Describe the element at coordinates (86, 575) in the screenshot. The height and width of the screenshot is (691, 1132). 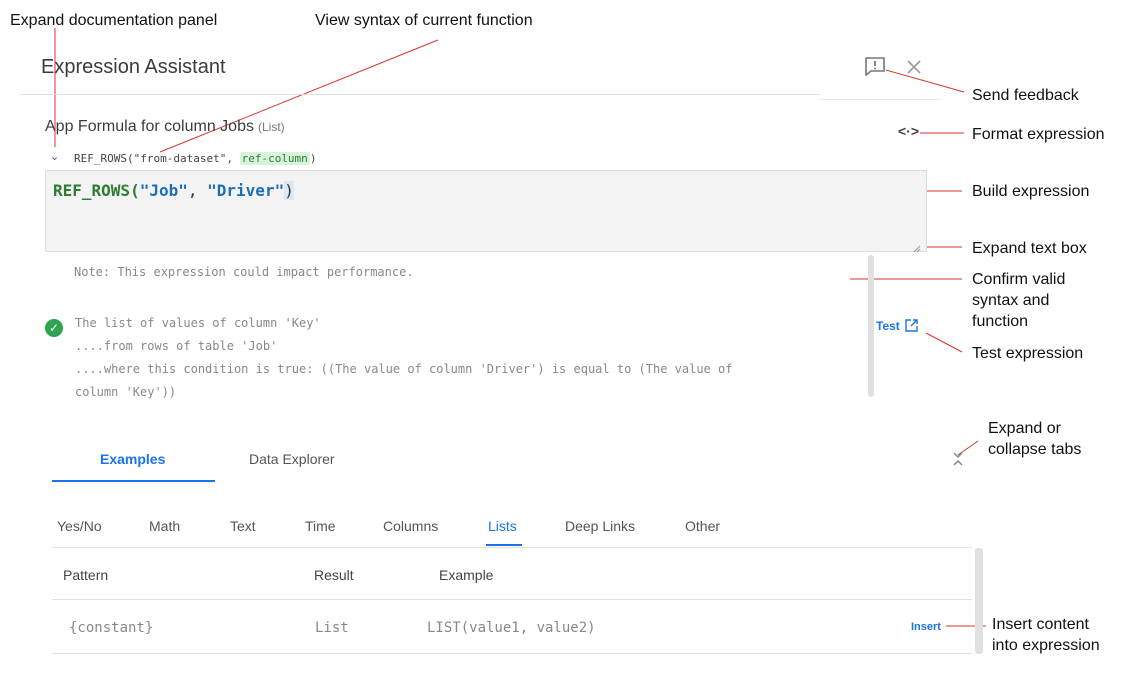
I see `column-header-pattern: Pattern` at that location.